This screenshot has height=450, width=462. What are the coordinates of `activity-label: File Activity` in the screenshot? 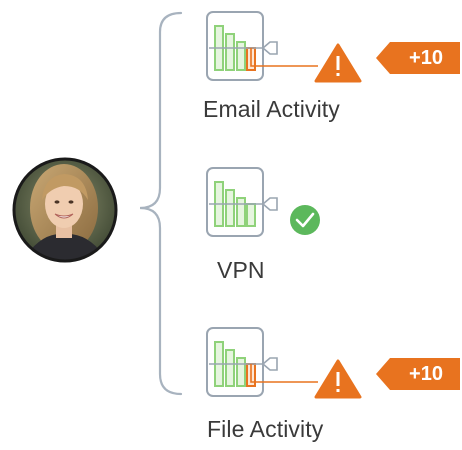 It's located at (265, 429).